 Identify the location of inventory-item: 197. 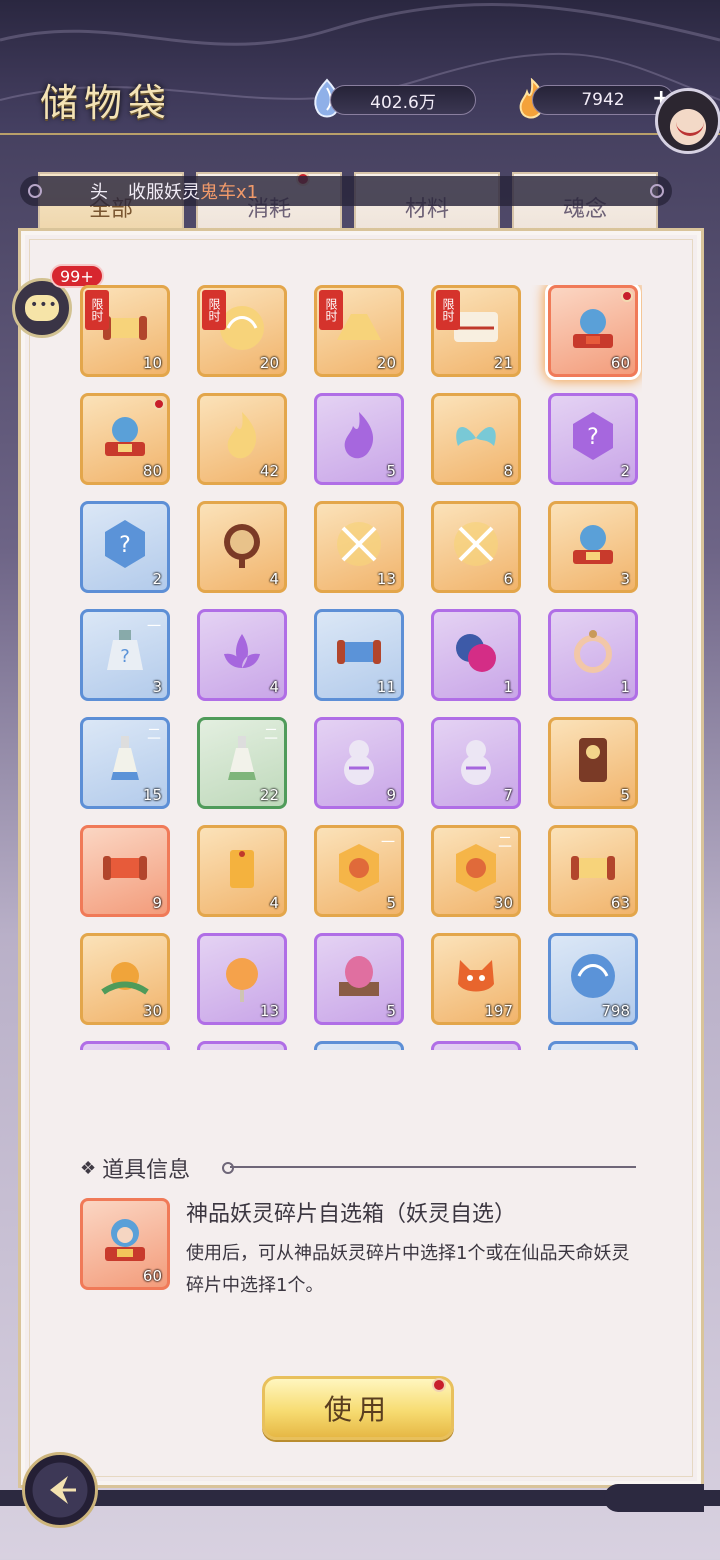
(476, 979).